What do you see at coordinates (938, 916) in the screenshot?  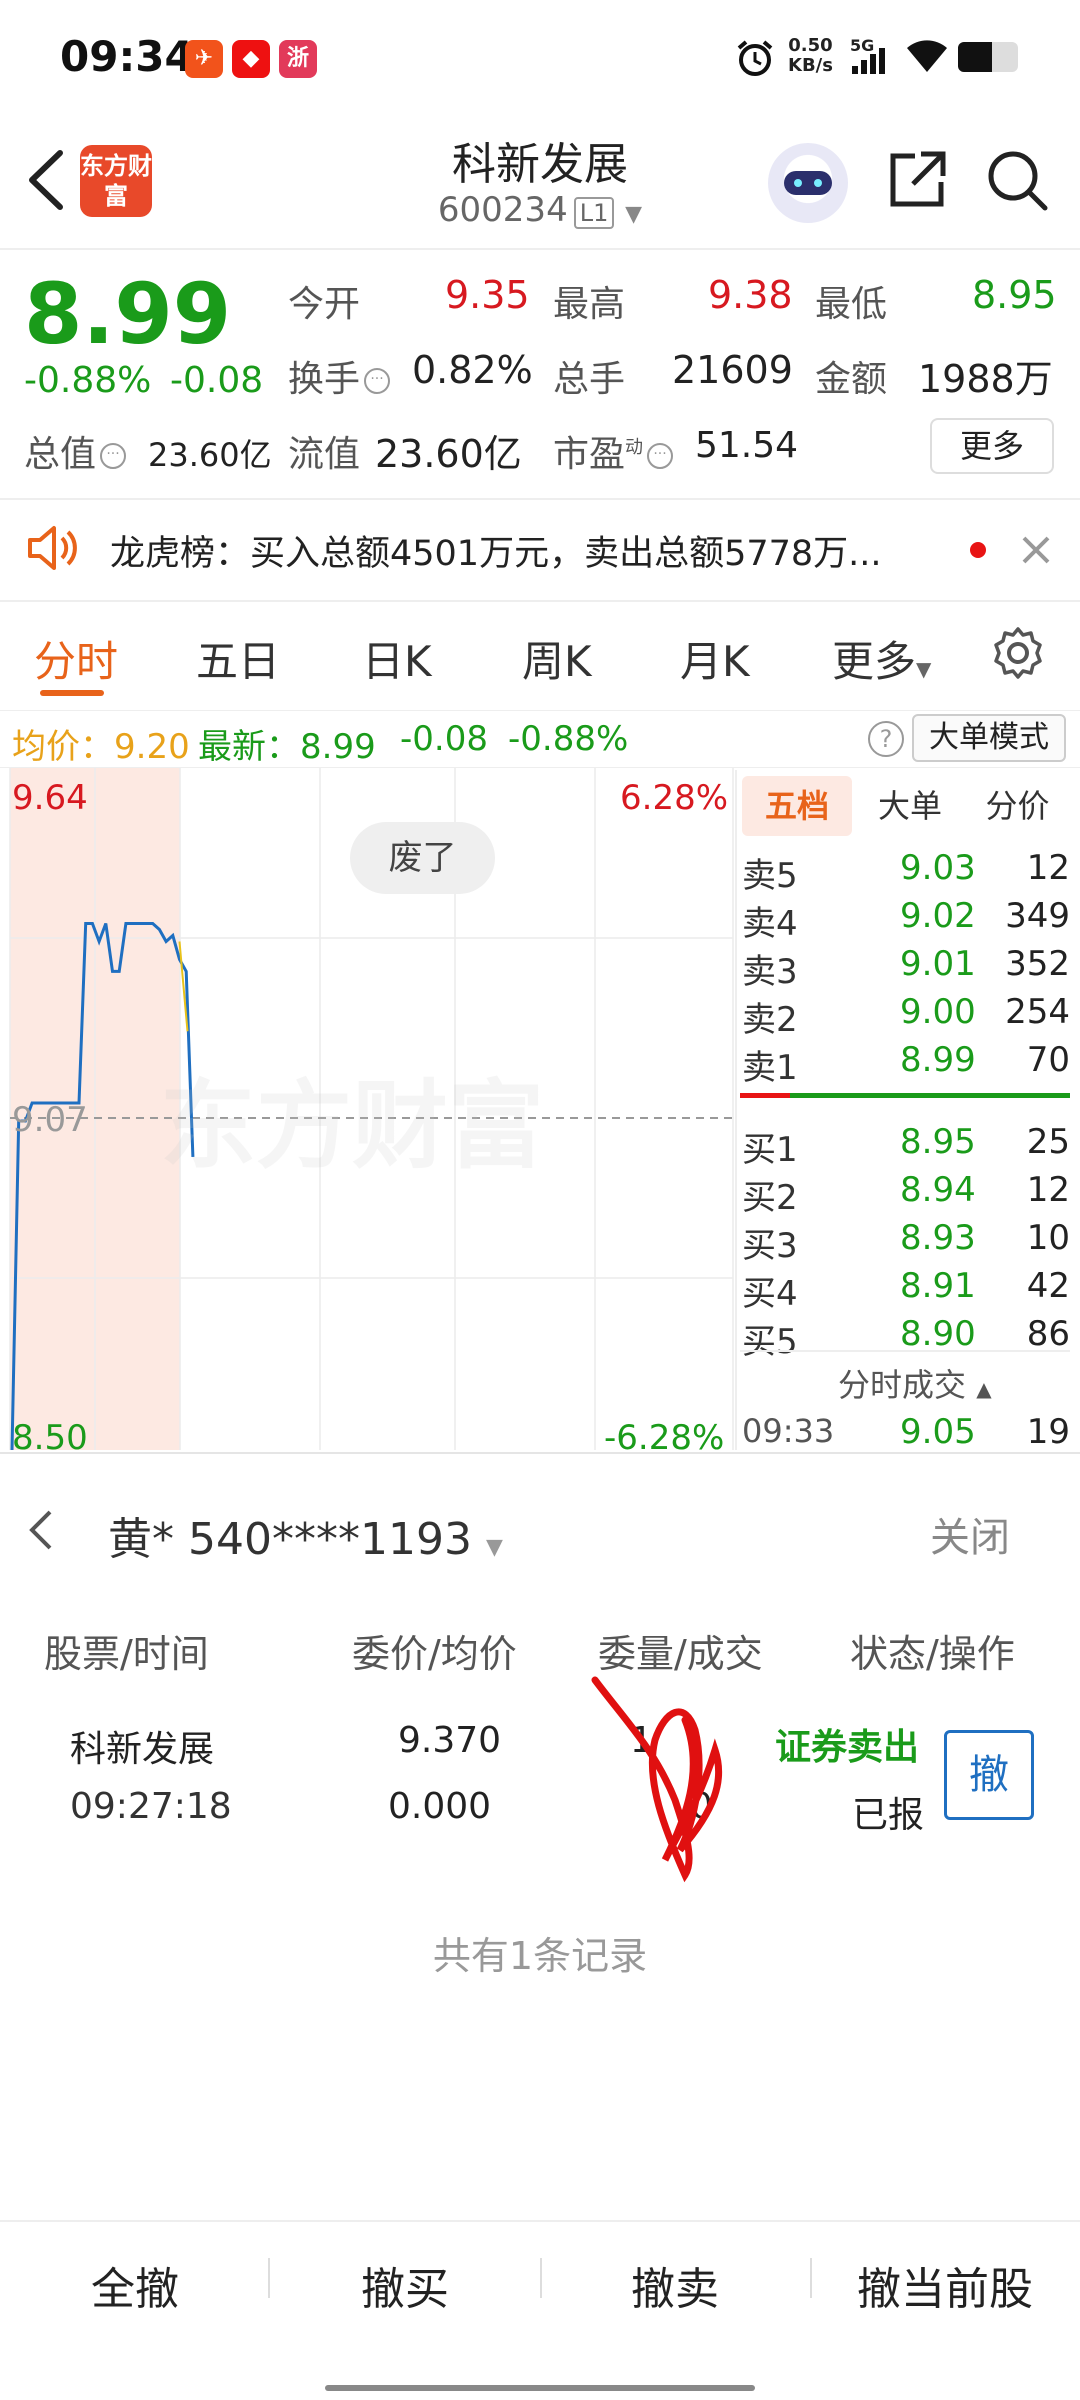 I see `level-price: 9.02` at bounding box center [938, 916].